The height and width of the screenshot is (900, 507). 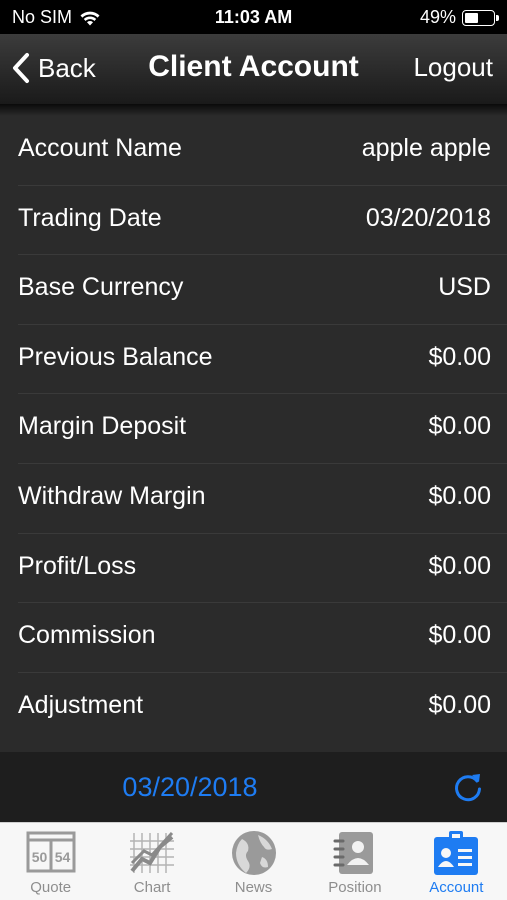 I want to click on account-row-account-name: Account Name apple apple, so click(x=253, y=151).